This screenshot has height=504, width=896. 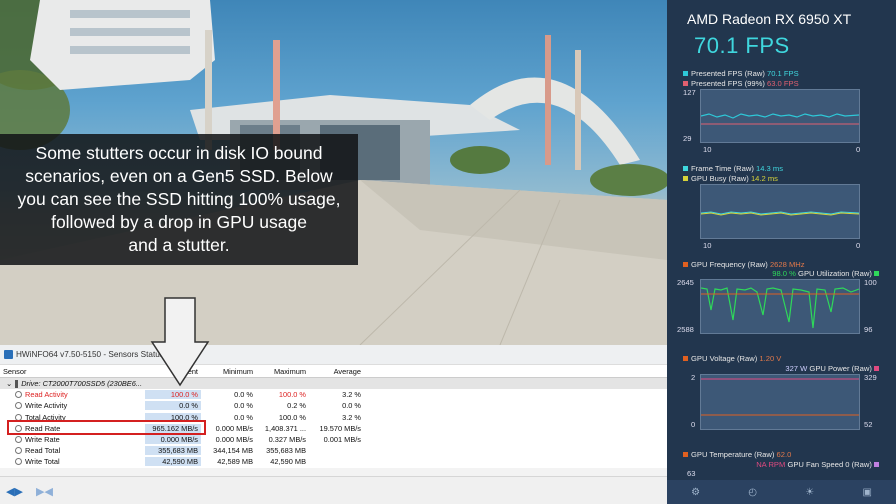 What do you see at coordinates (43, 451) in the screenshot?
I see `sensor-name: Read Total` at bounding box center [43, 451].